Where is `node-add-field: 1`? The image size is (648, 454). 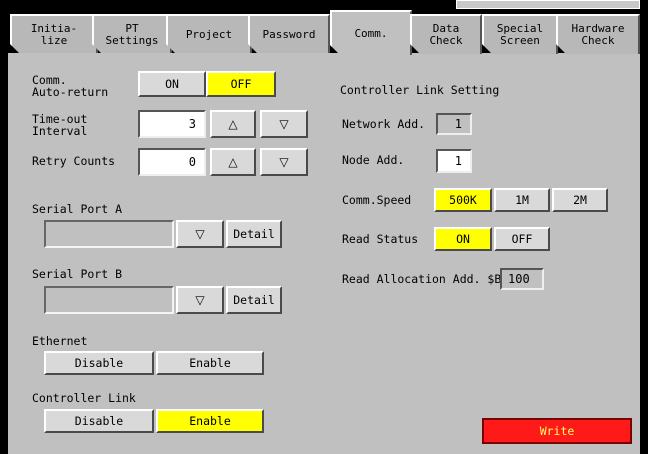
node-add-field: 1 is located at coordinates (454, 161).